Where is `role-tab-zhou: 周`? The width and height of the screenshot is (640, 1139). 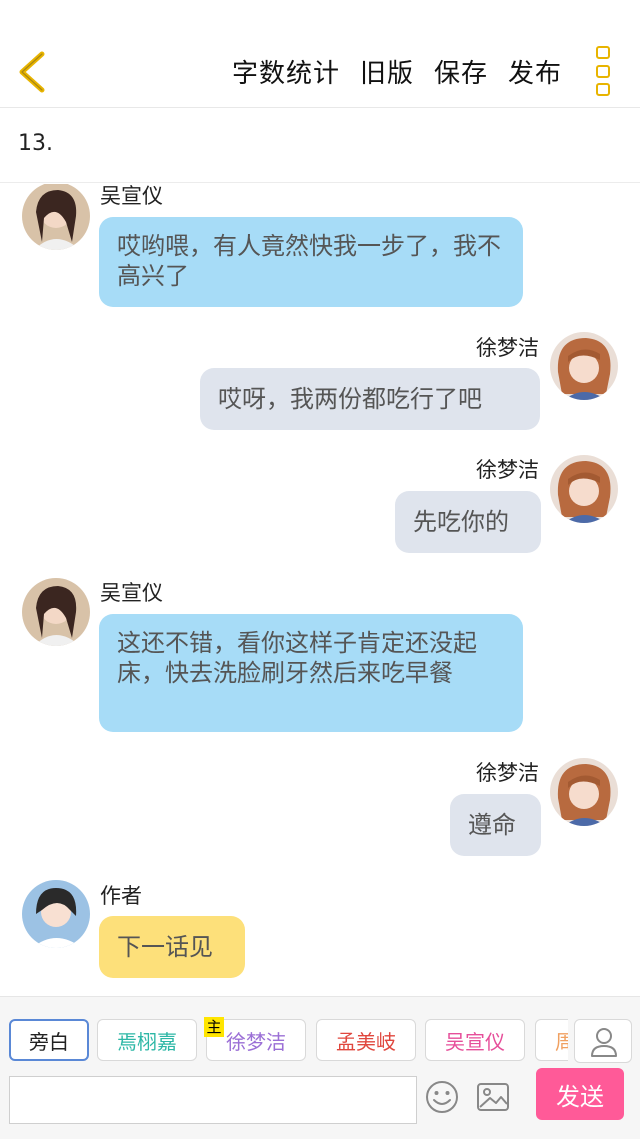
role-tab-zhou: 周 is located at coordinates (551, 1040).